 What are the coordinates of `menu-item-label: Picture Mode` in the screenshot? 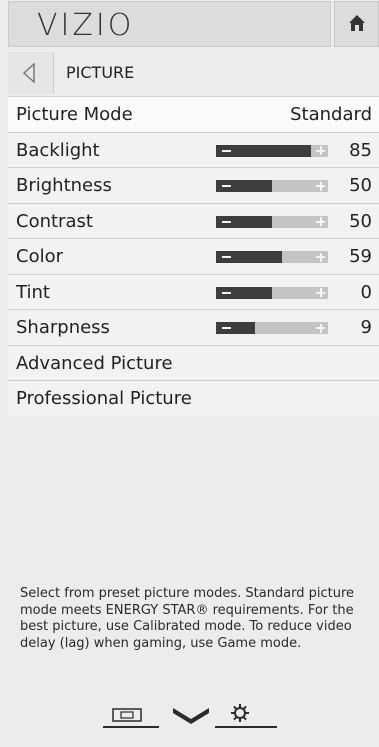 It's located at (74, 114).